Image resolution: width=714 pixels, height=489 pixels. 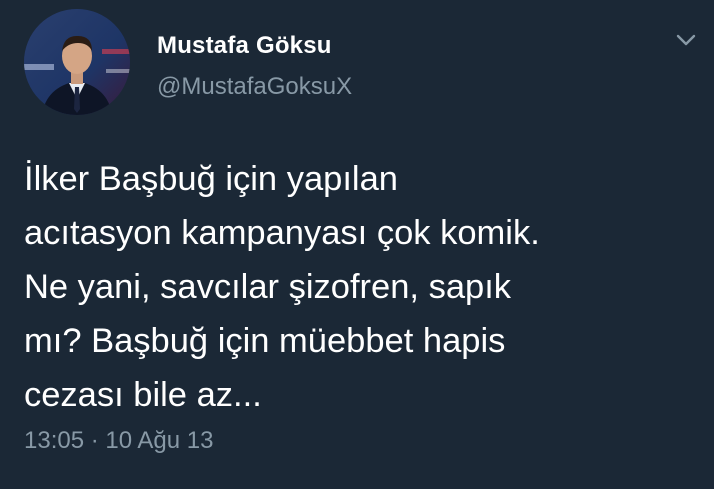 I want to click on tweet-text-line: Ne yani, savcılar şizofren, sapık, so click(x=268, y=287).